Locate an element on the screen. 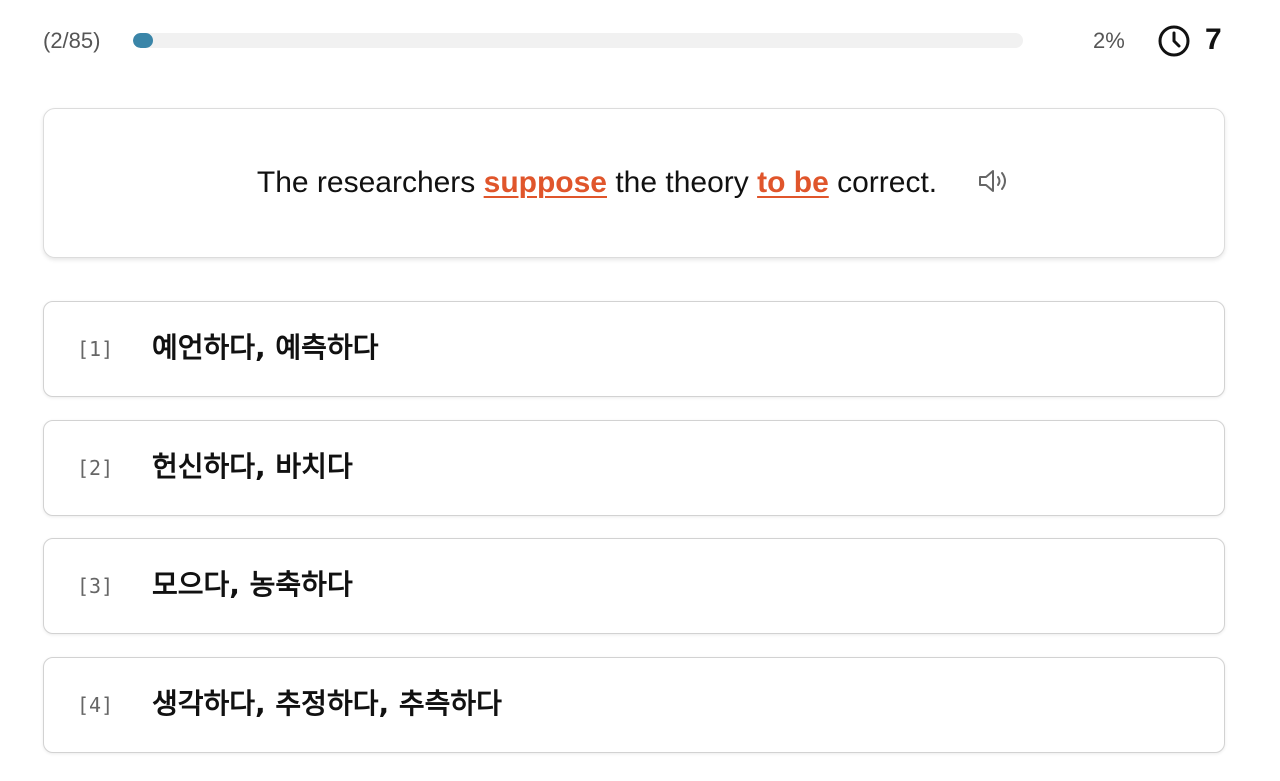  question-counter: (2/85) is located at coordinates (72, 40).